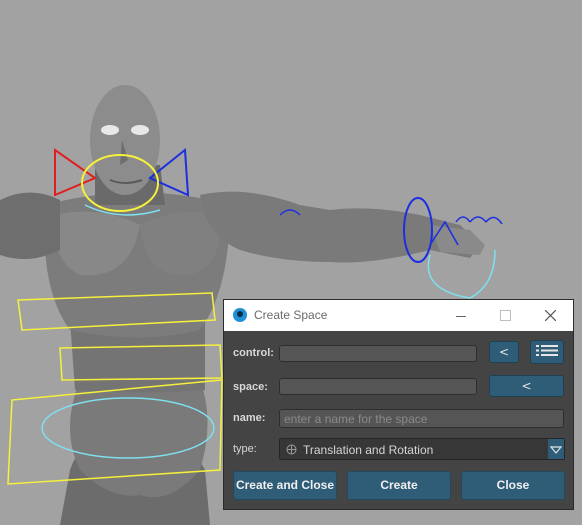 Image resolution: width=582 pixels, height=525 pixels. I want to click on control-field, so click(378, 353).